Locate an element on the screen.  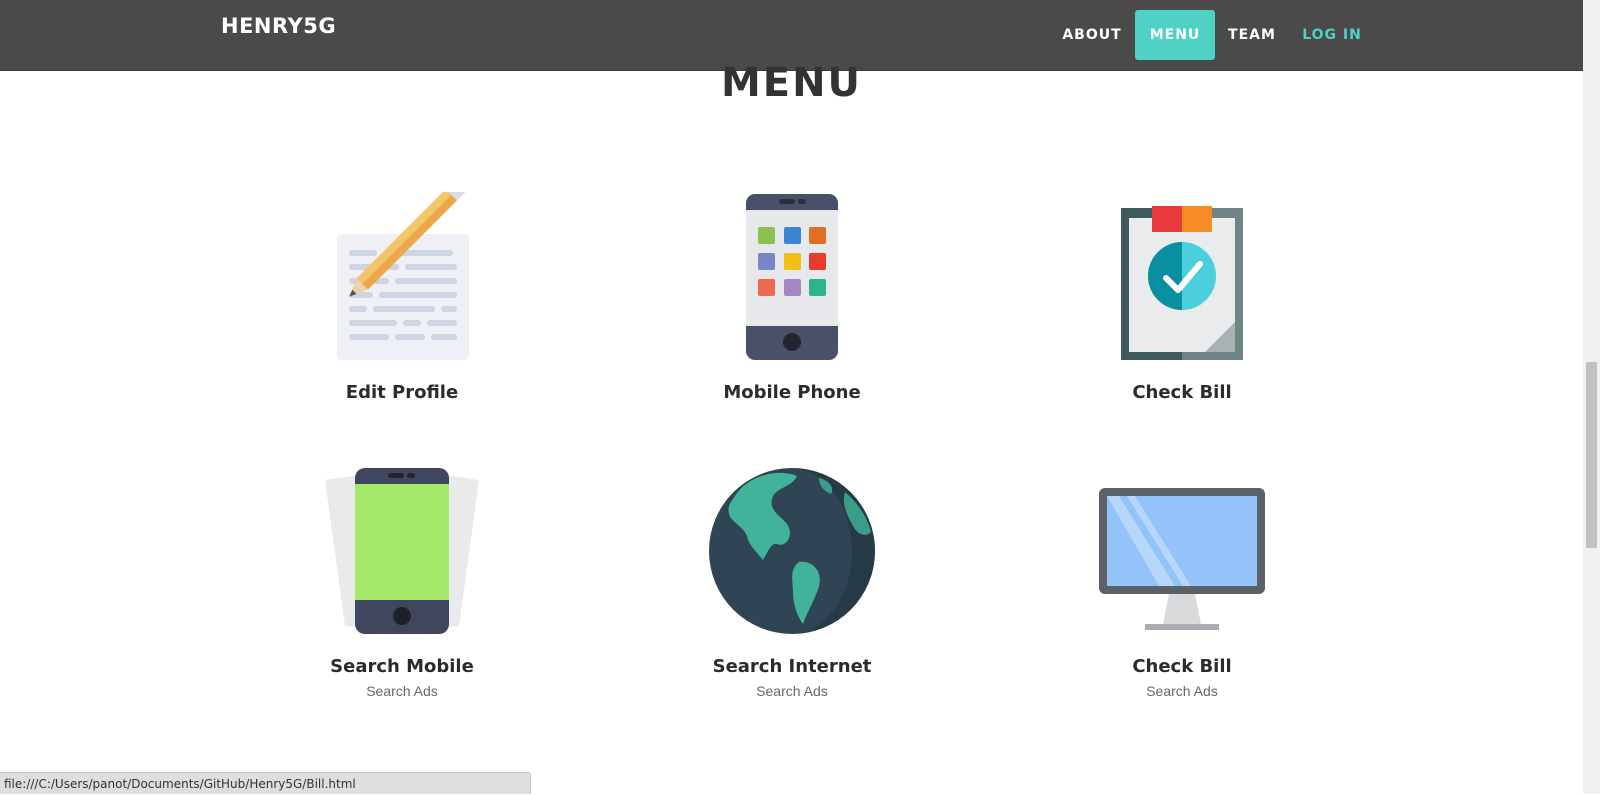
nav-menu: MENU is located at coordinates (1175, 35).